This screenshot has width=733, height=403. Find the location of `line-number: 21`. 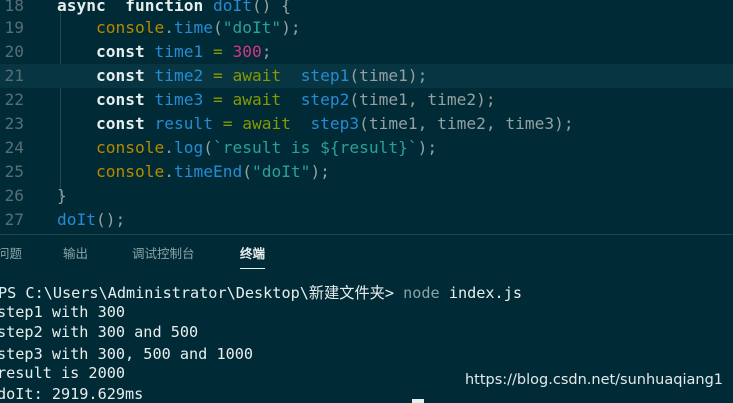

line-number: 21 is located at coordinates (14, 75).